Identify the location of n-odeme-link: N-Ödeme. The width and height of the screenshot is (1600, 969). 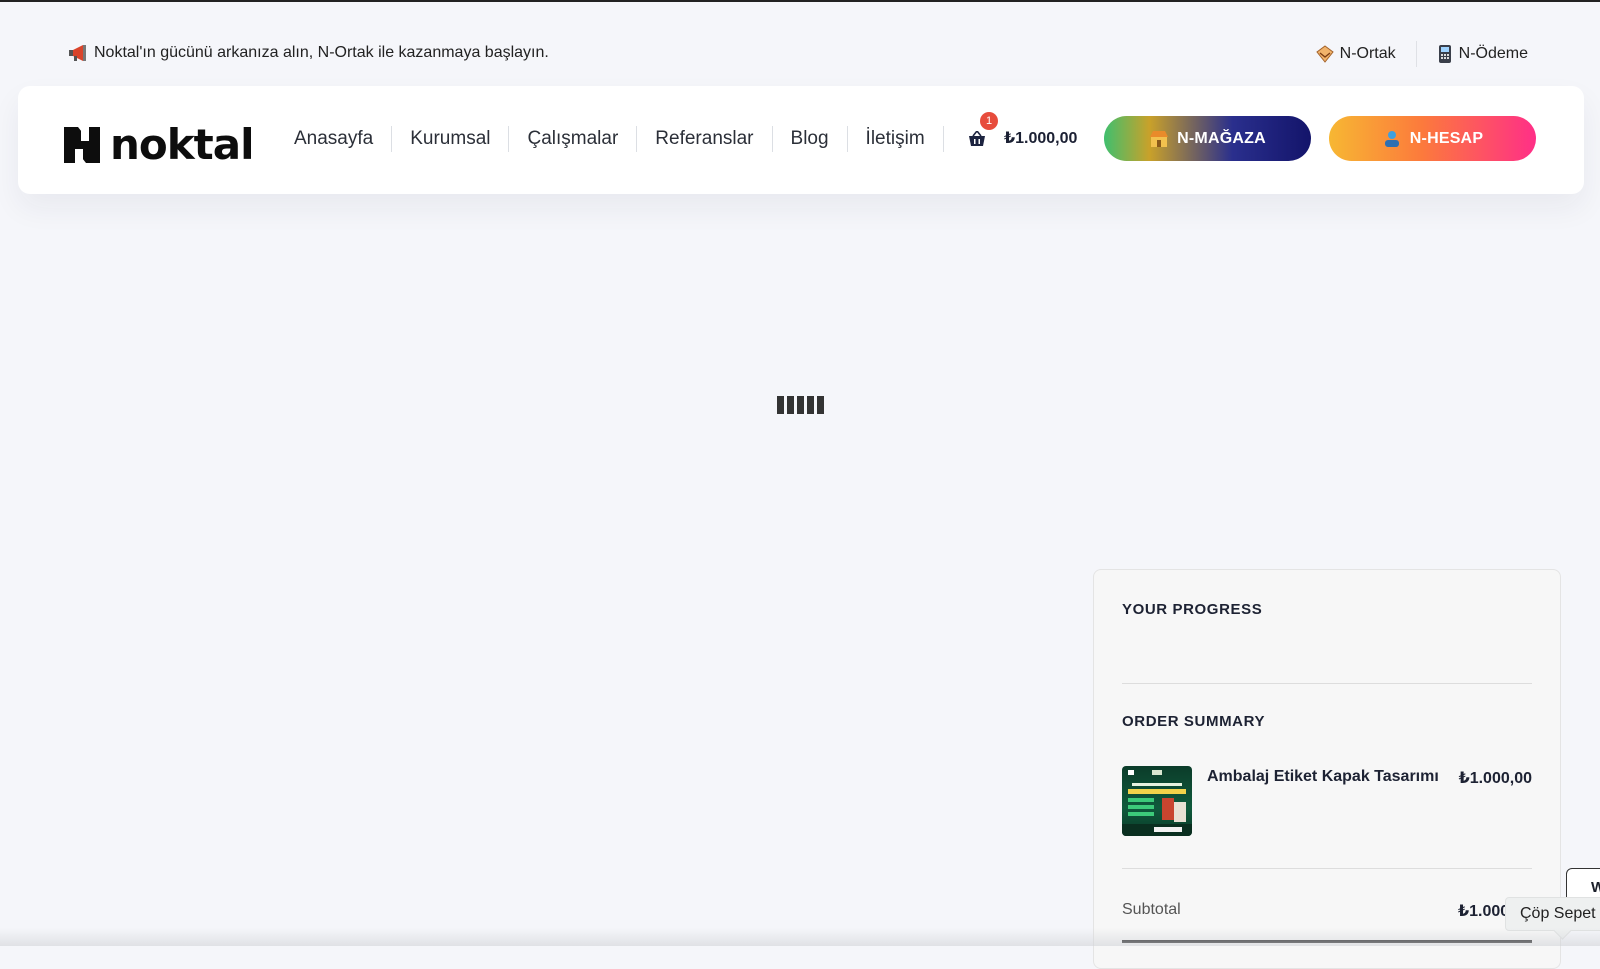
(1472, 54).